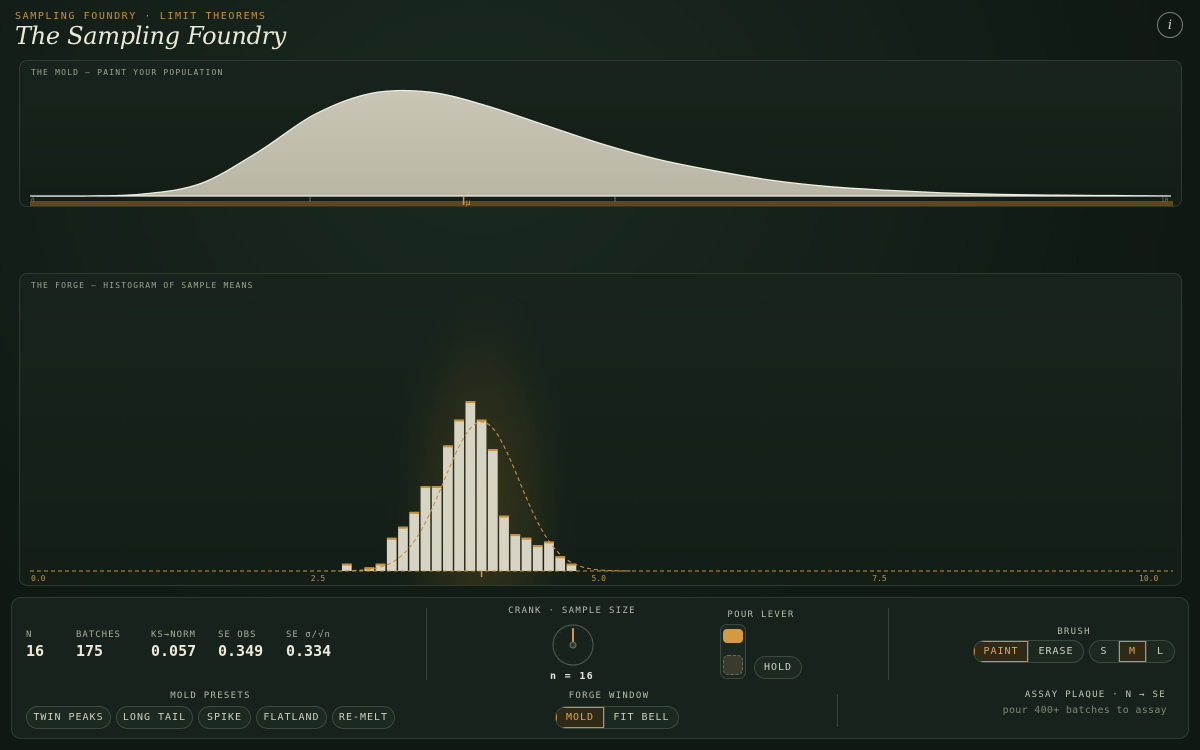  Describe the element at coordinates (1160, 651) in the screenshot. I see `brush-size-l: L` at that location.